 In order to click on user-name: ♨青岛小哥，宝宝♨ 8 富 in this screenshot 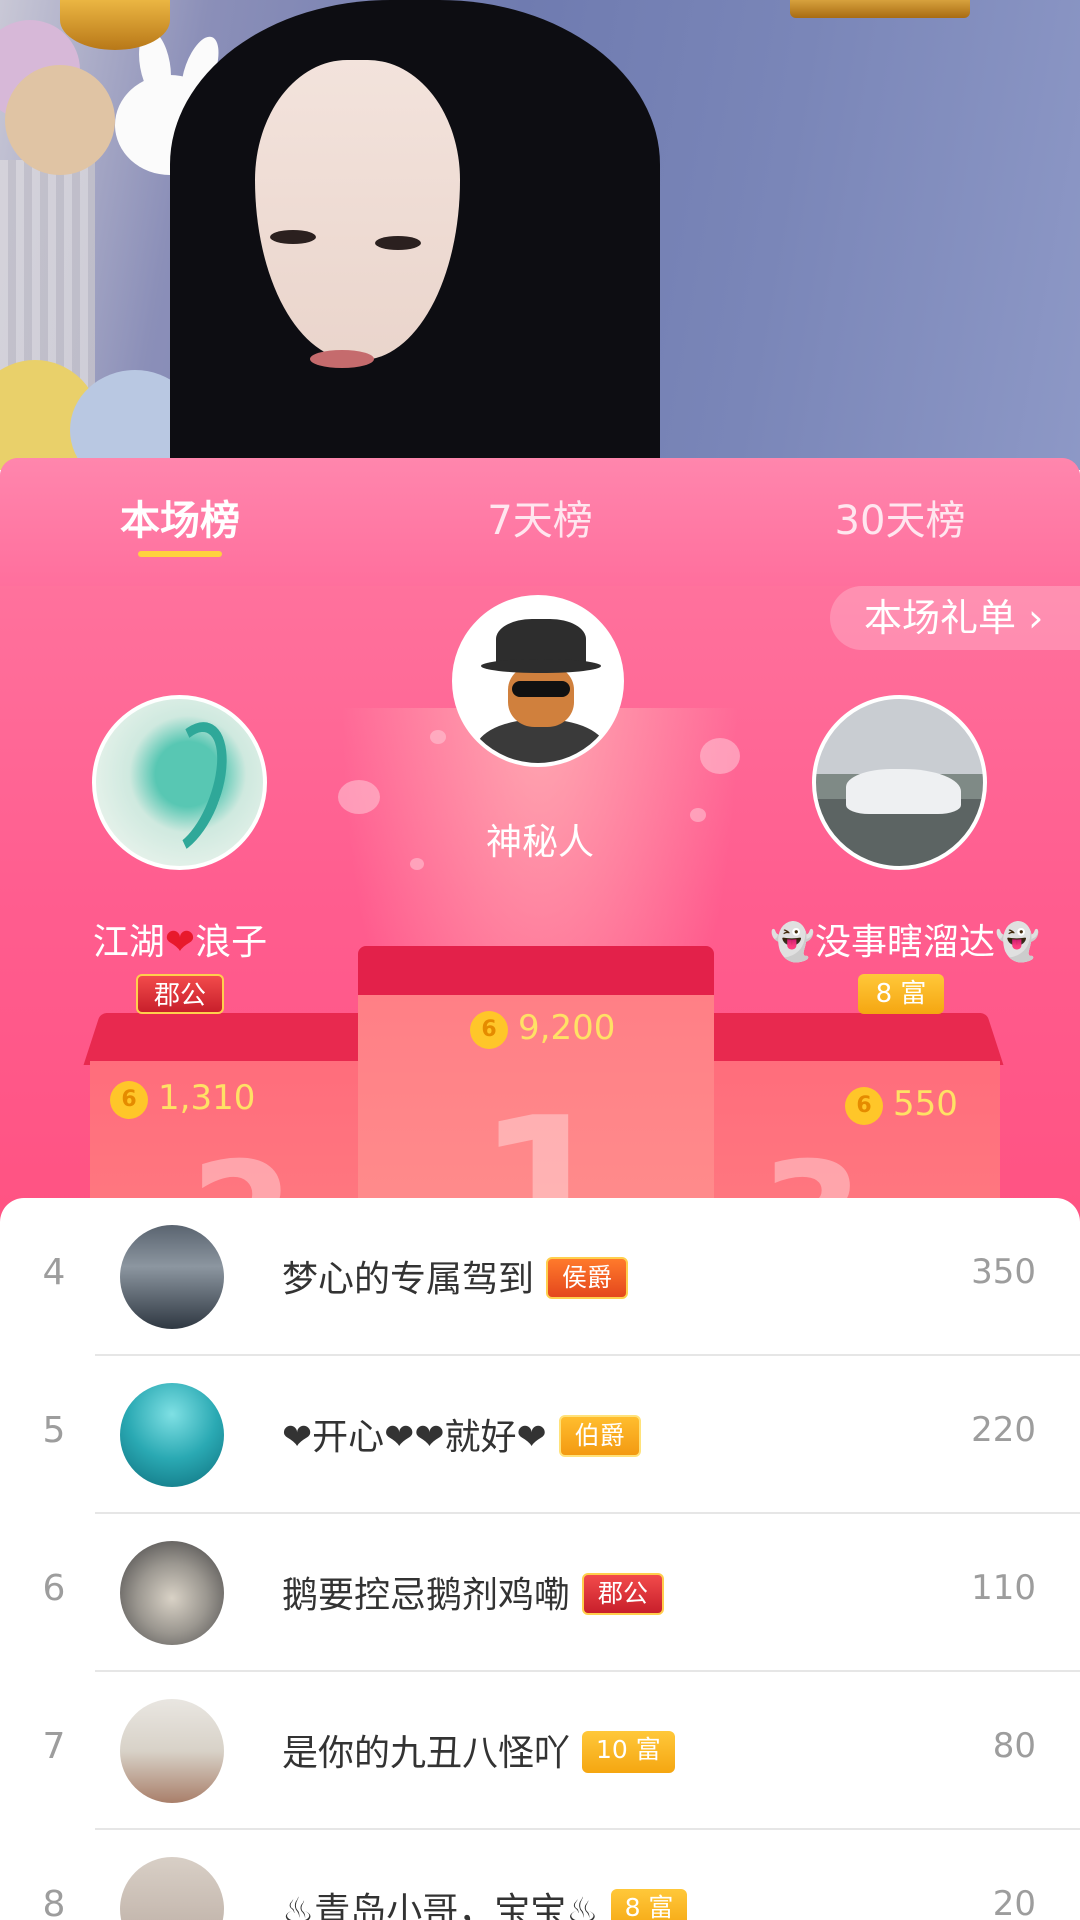, I will do `click(485, 1901)`.